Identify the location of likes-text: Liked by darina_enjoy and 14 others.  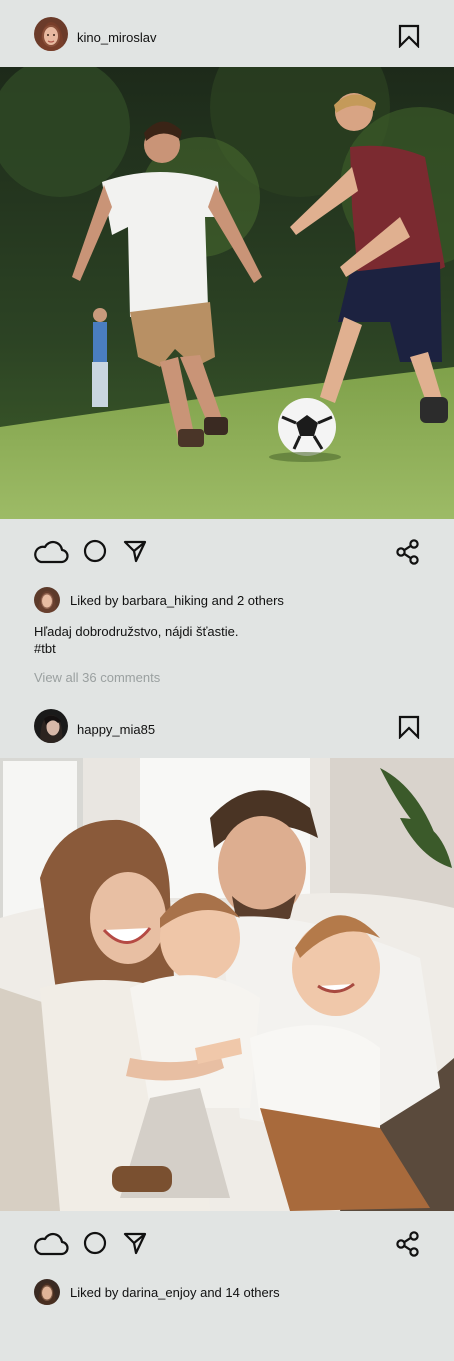
(175, 1293).